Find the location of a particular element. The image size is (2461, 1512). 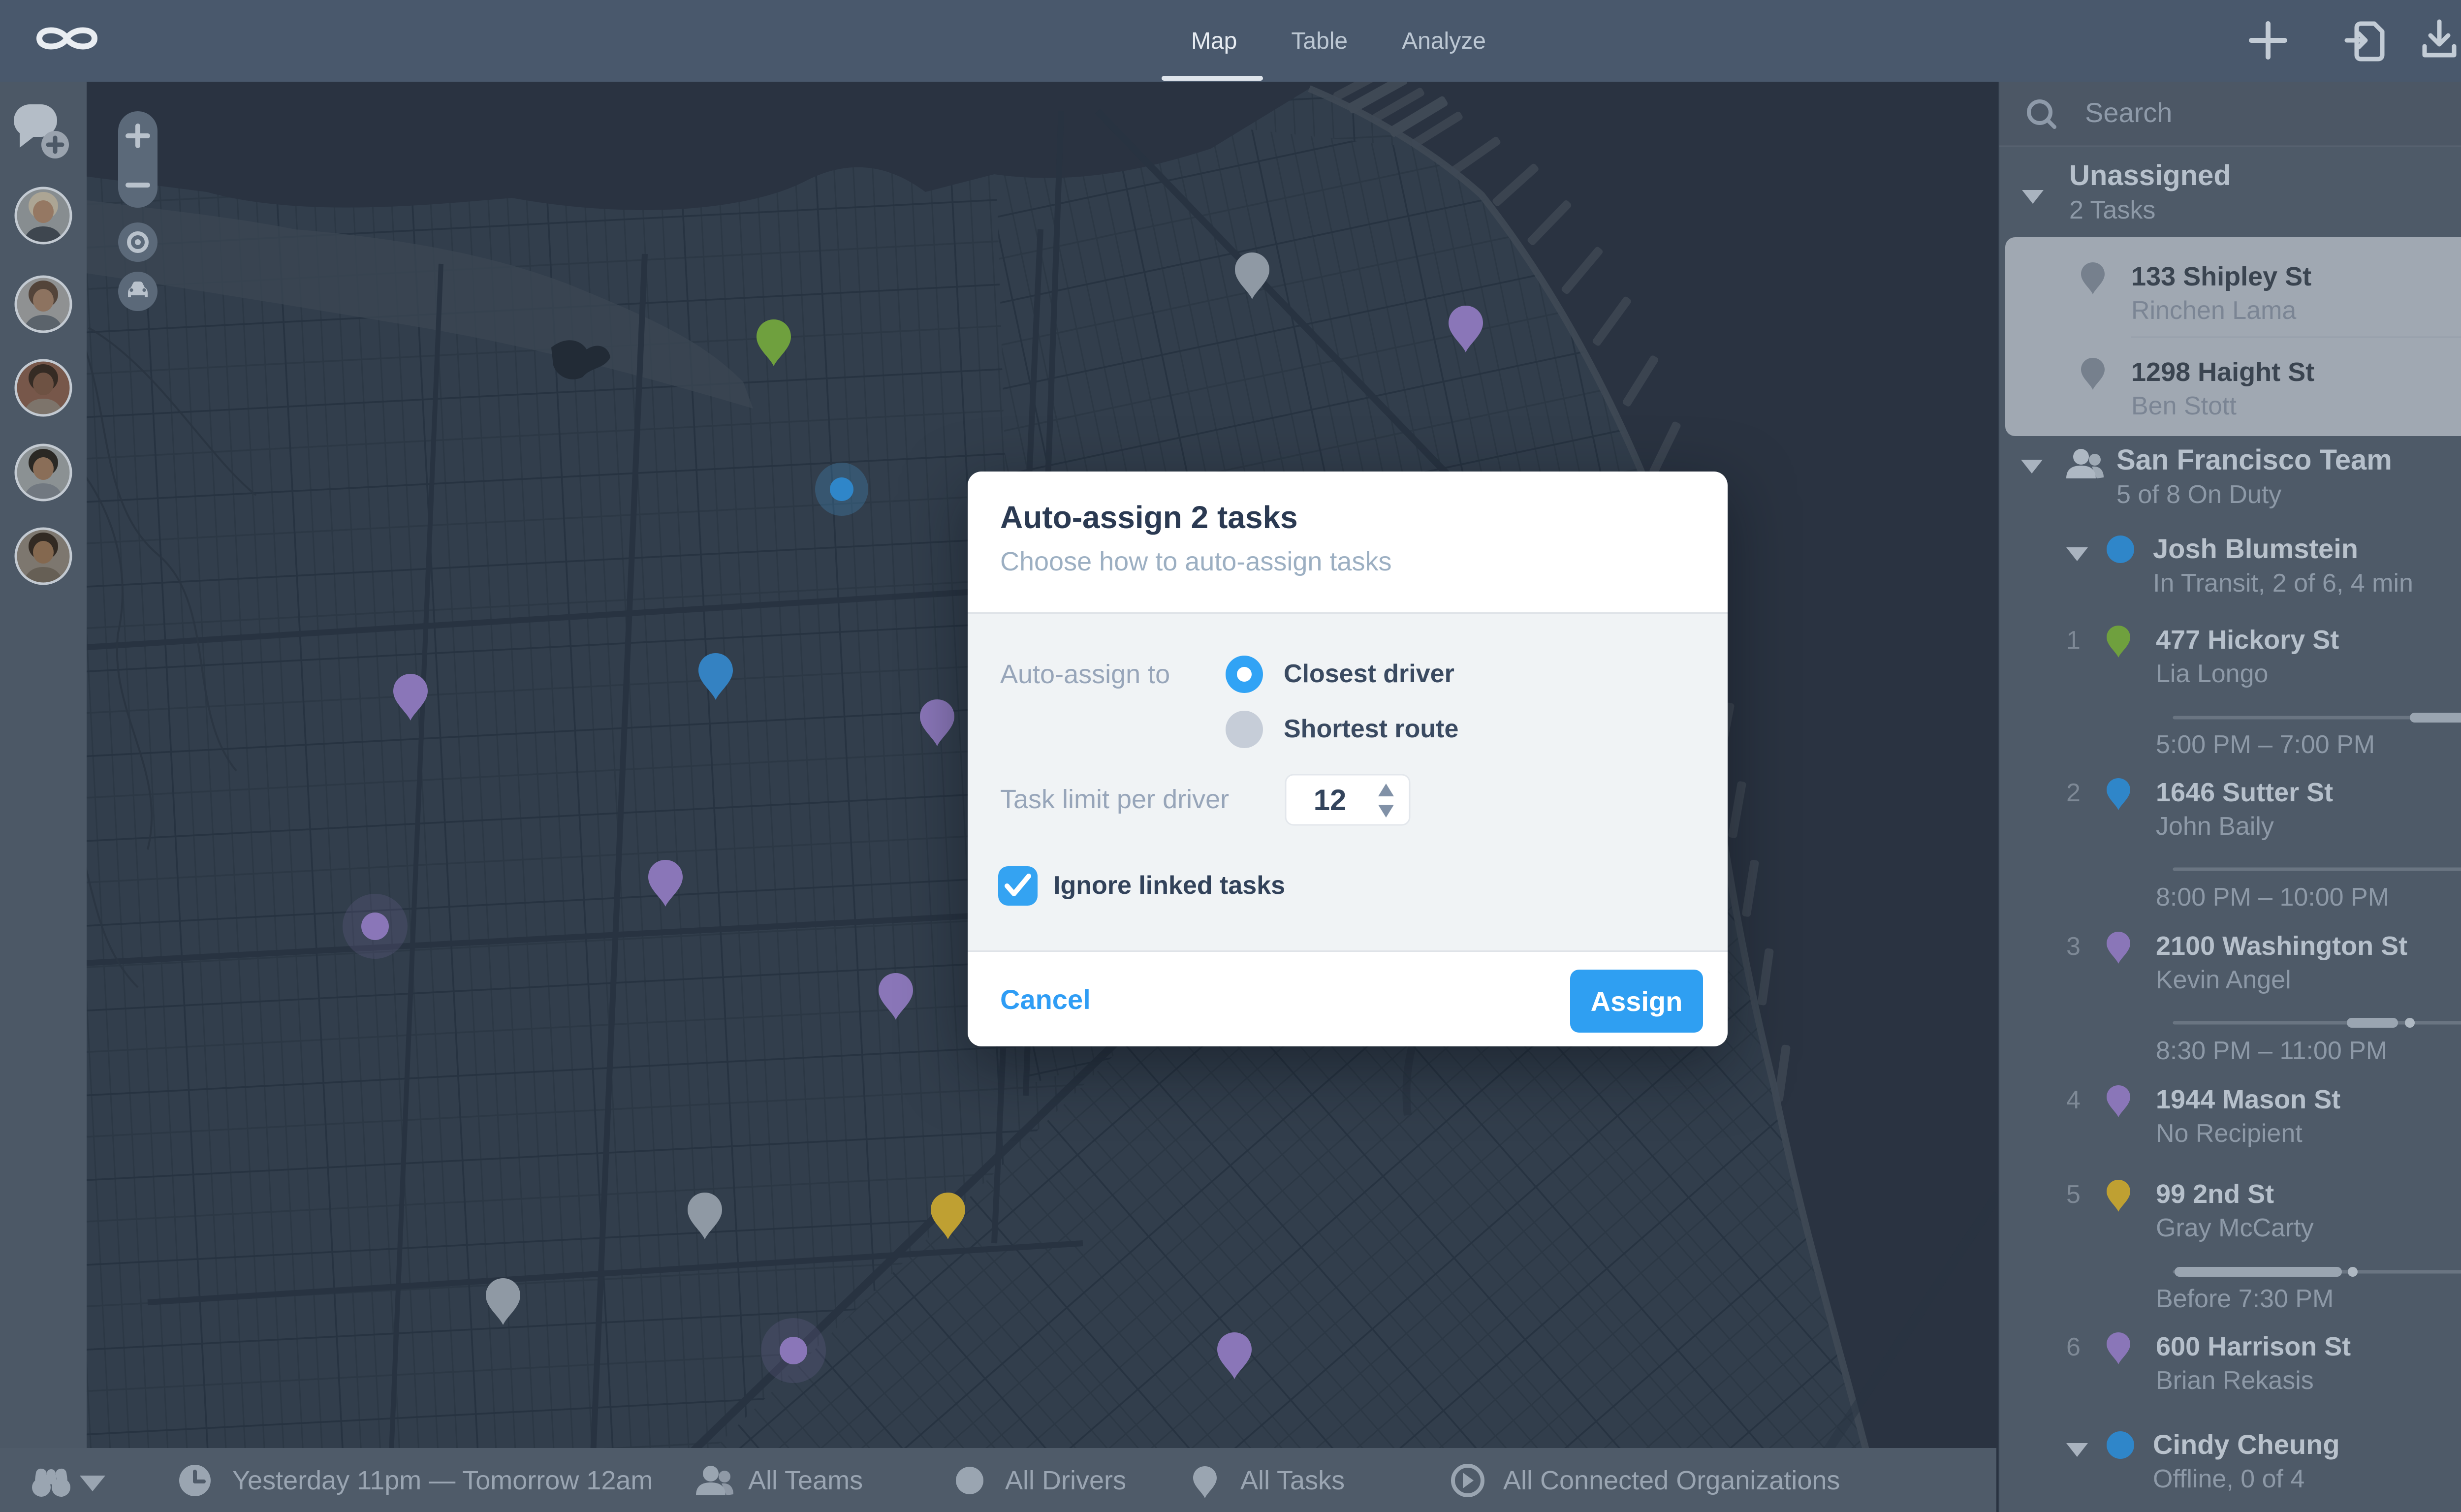

svg-text: Search is located at coordinates (2128, 112).